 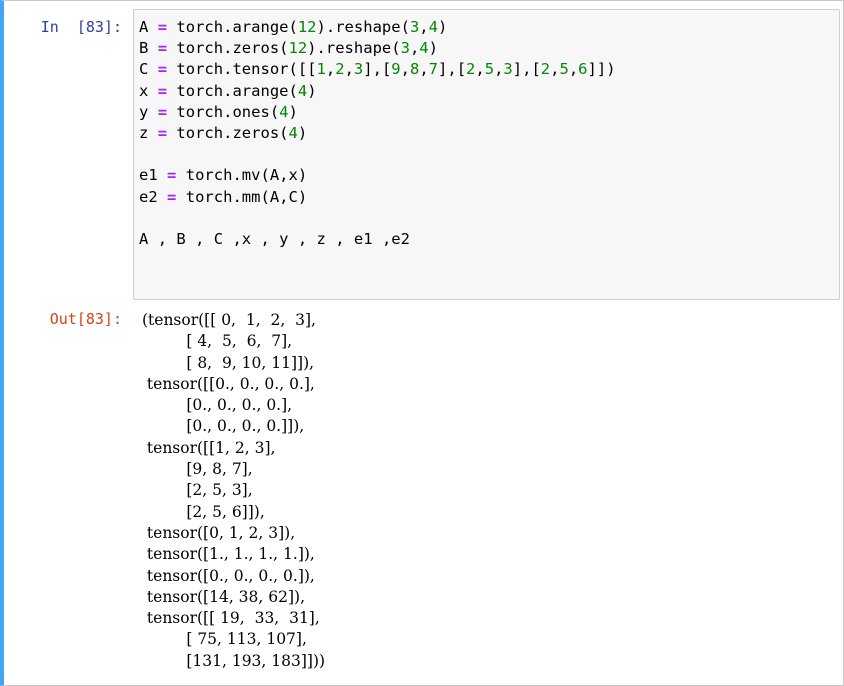 What do you see at coordinates (219, 532) in the screenshot?
I see `output-line: tensor([0, 1, 2, 3]),` at bounding box center [219, 532].